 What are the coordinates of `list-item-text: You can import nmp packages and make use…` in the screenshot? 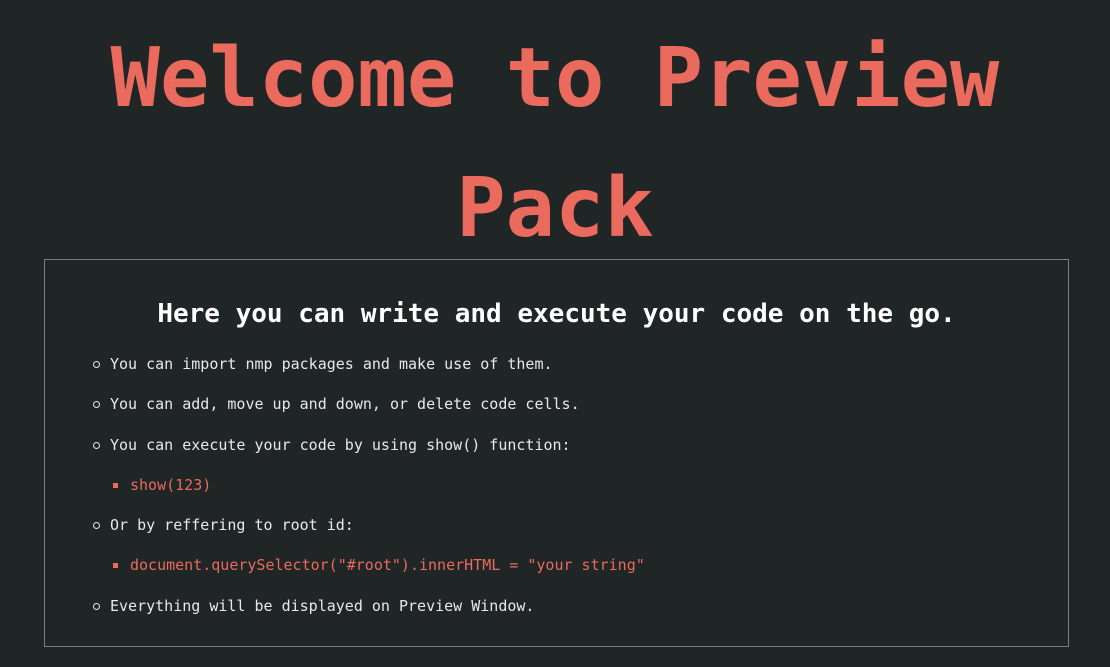 It's located at (331, 364).